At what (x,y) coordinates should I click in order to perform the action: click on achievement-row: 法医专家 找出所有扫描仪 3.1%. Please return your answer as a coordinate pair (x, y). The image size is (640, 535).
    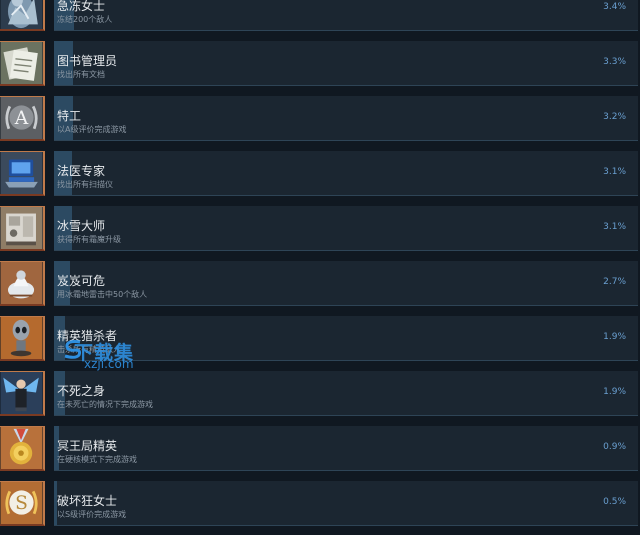
    Looking at the image, I should click on (320, 173).